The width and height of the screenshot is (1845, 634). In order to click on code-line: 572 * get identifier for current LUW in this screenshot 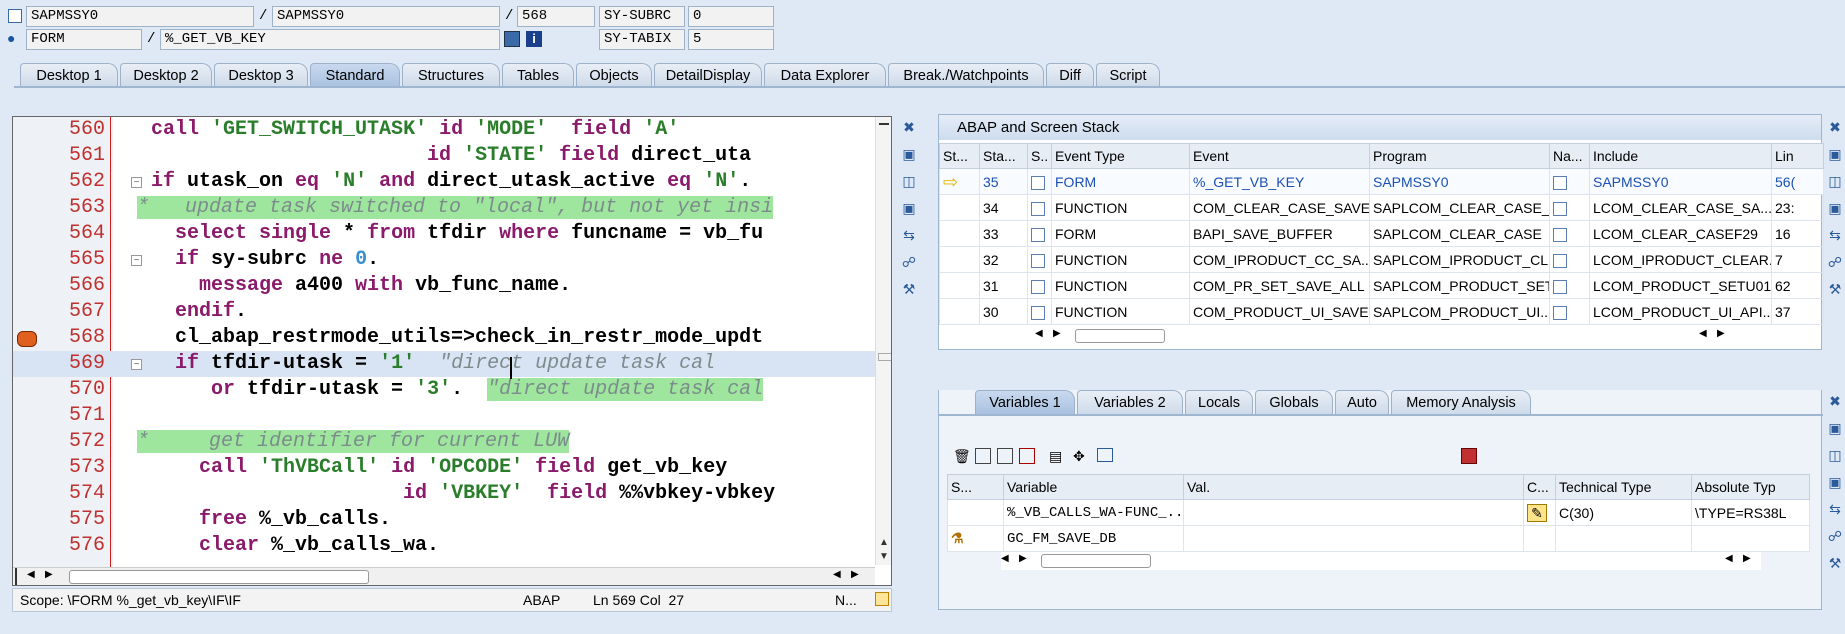, I will do `click(452, 442)`.